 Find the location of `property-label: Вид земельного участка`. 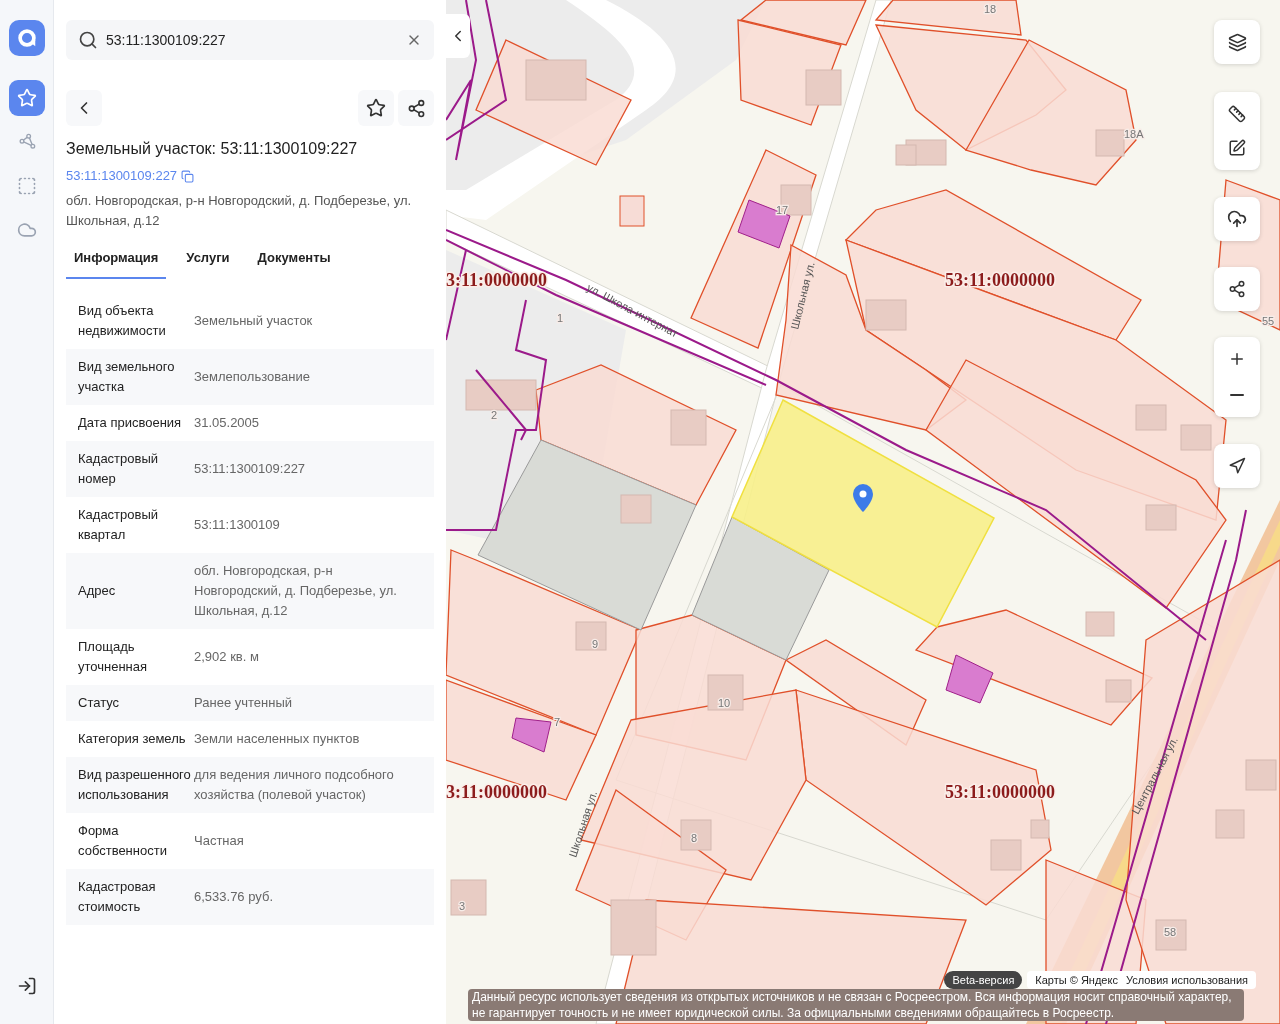

property-label: Вид земельного участка is located at coordinates (127, 376).